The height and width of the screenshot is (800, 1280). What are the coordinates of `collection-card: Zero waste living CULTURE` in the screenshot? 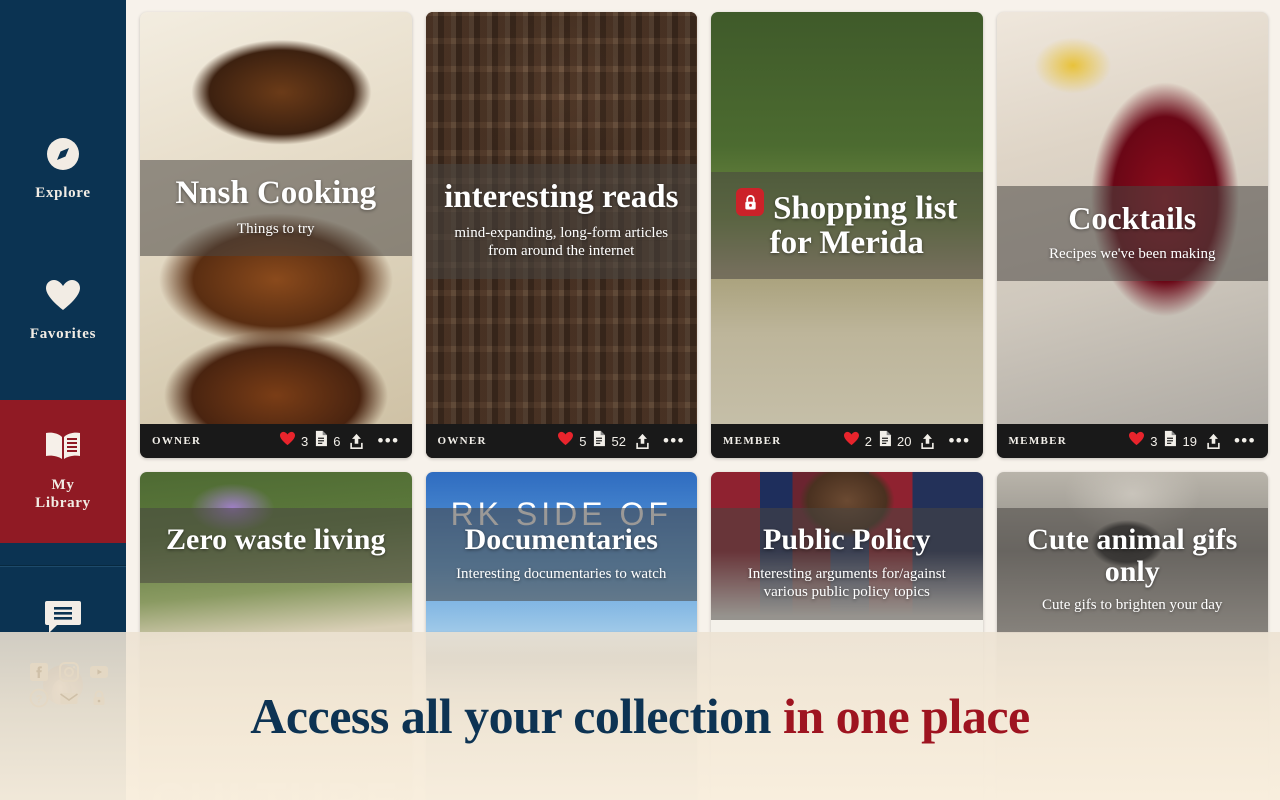 It's located at (276, 636).